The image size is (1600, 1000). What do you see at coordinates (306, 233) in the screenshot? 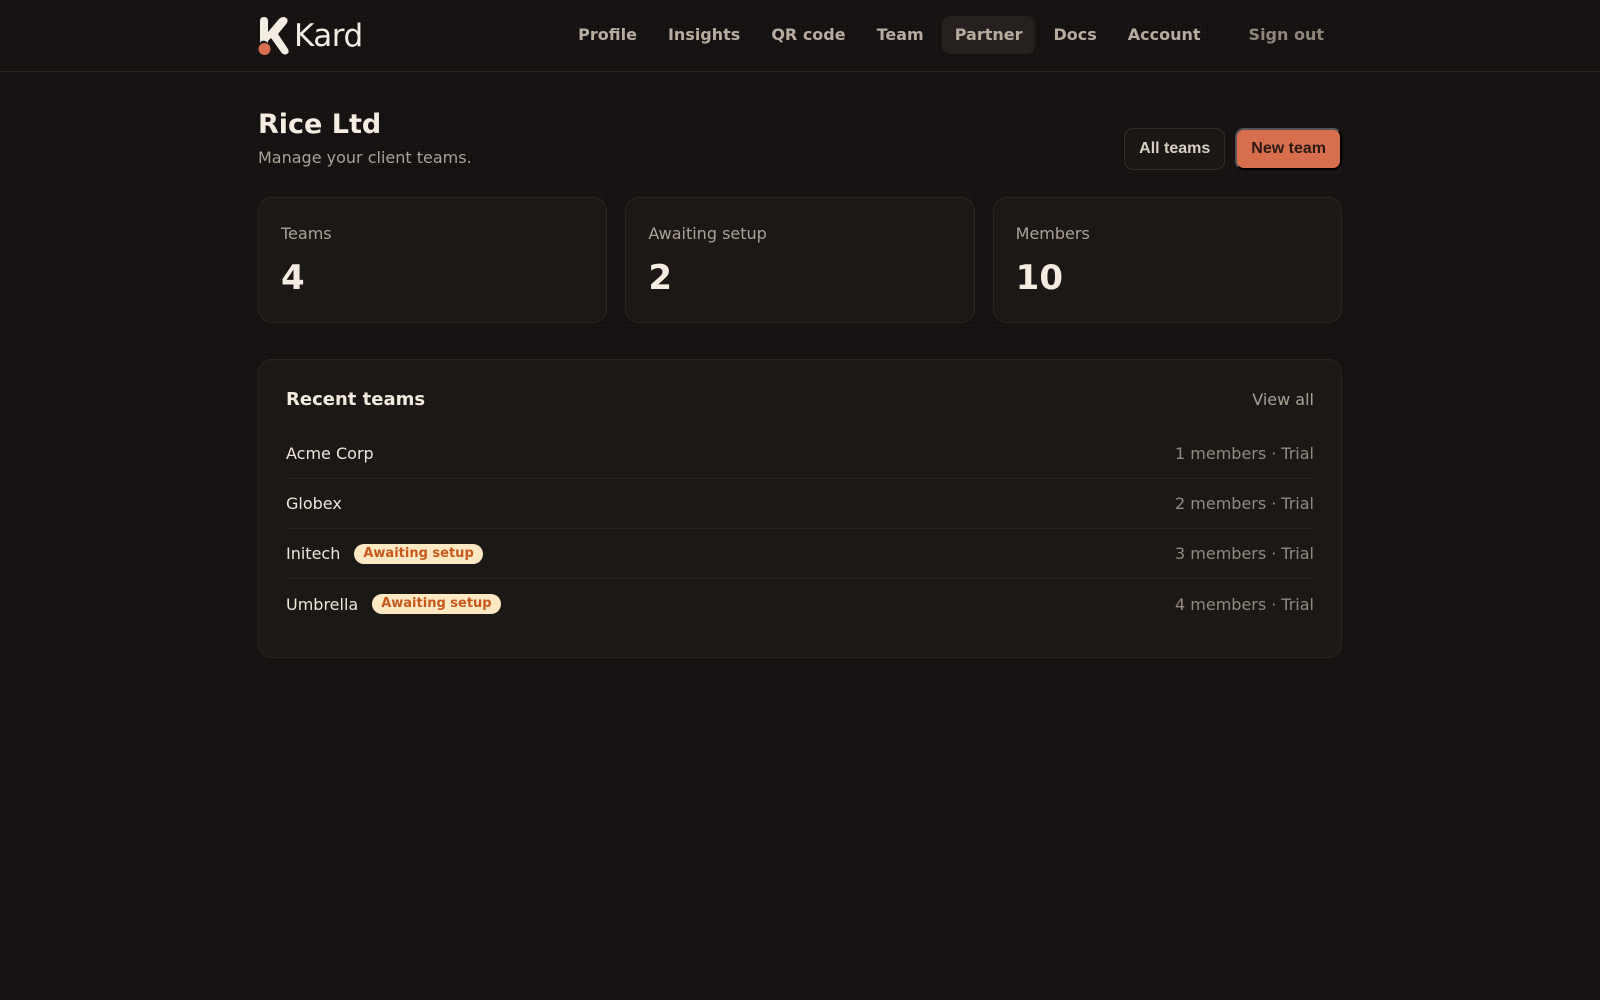
I see `stat-label: Teams` at bounding box center [306, 233].